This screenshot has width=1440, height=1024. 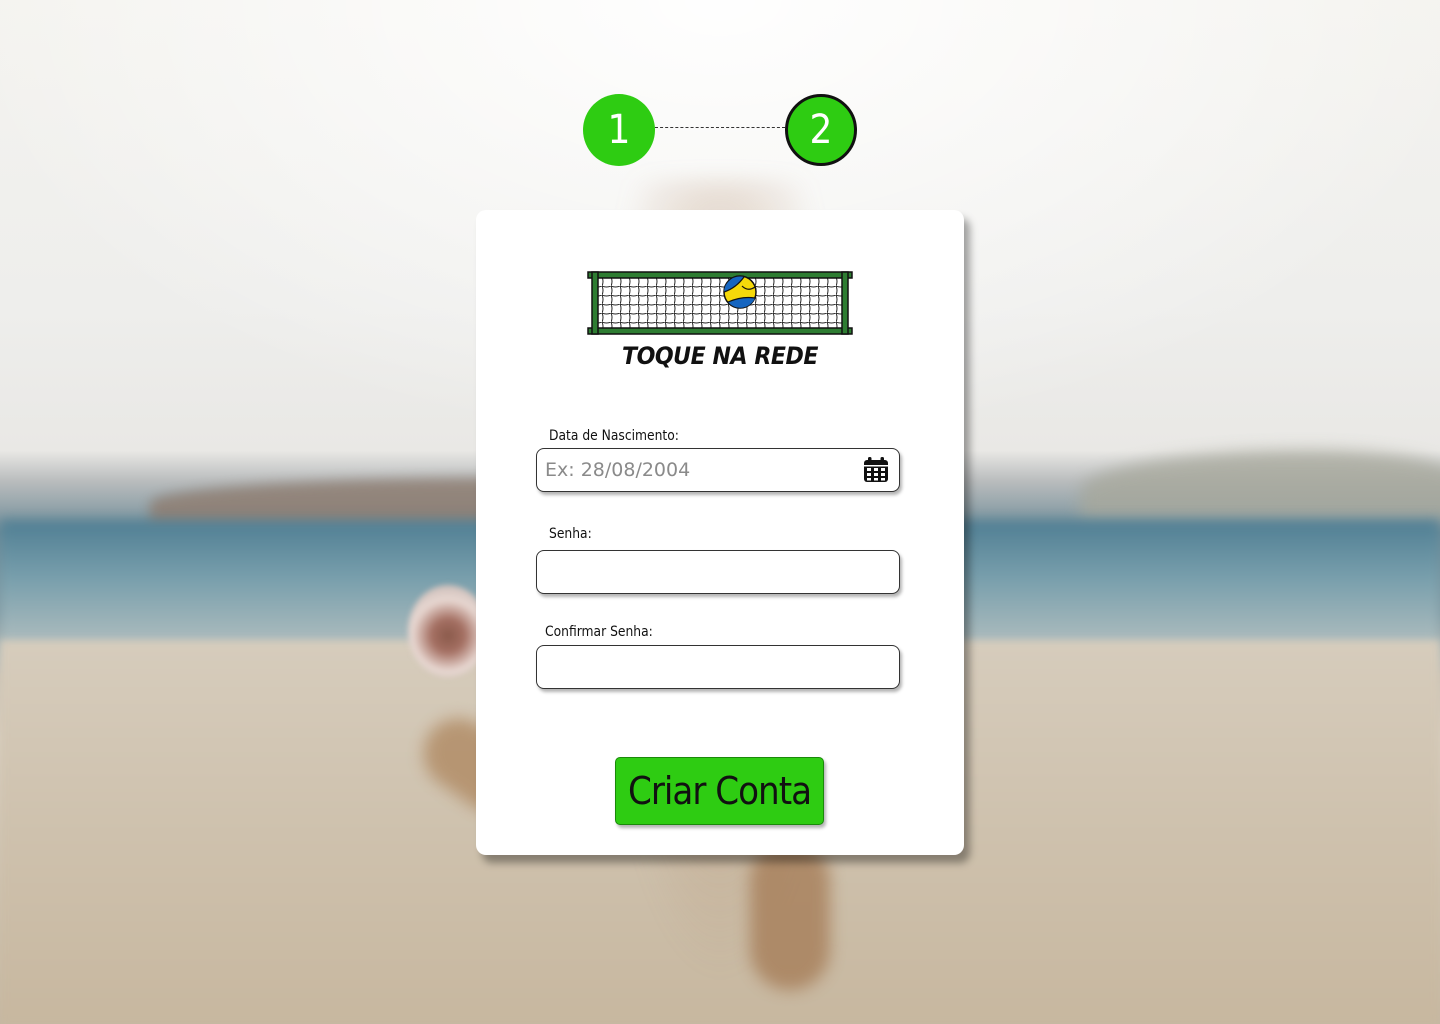 I want to click on step-connector, so click(x=720, y=127).